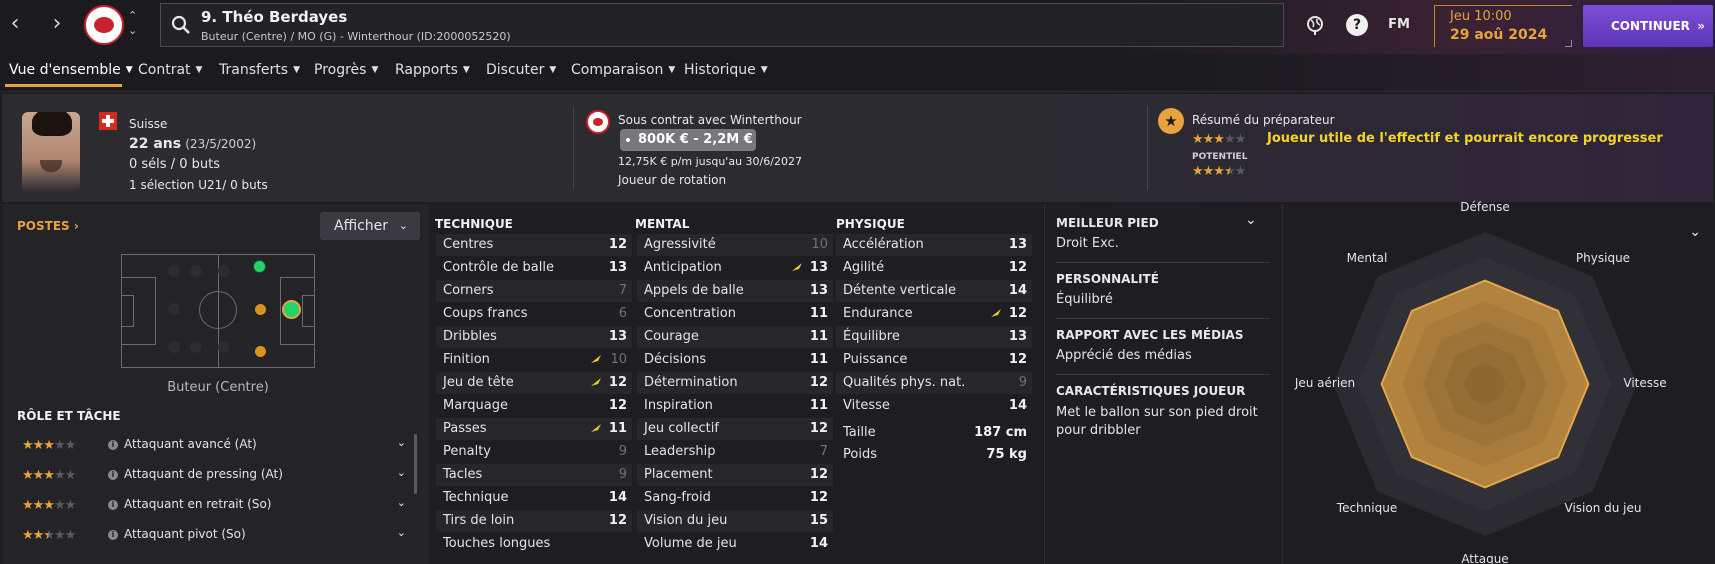  Describe the element at coordinates (622, 290) in the screenshot. I see `attribute-value: 7` at that location.